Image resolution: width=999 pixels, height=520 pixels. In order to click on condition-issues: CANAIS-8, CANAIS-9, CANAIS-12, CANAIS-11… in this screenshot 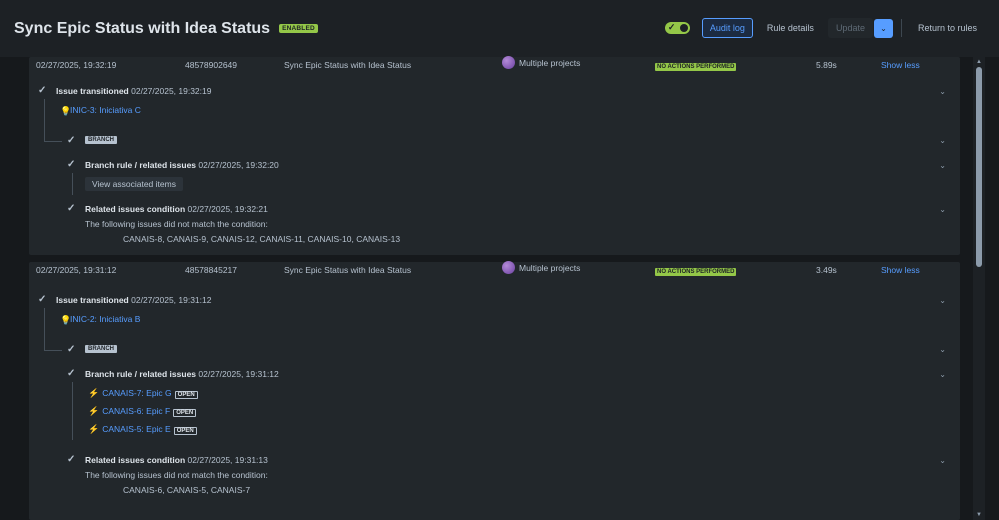, I will do `click(262, 239)`.